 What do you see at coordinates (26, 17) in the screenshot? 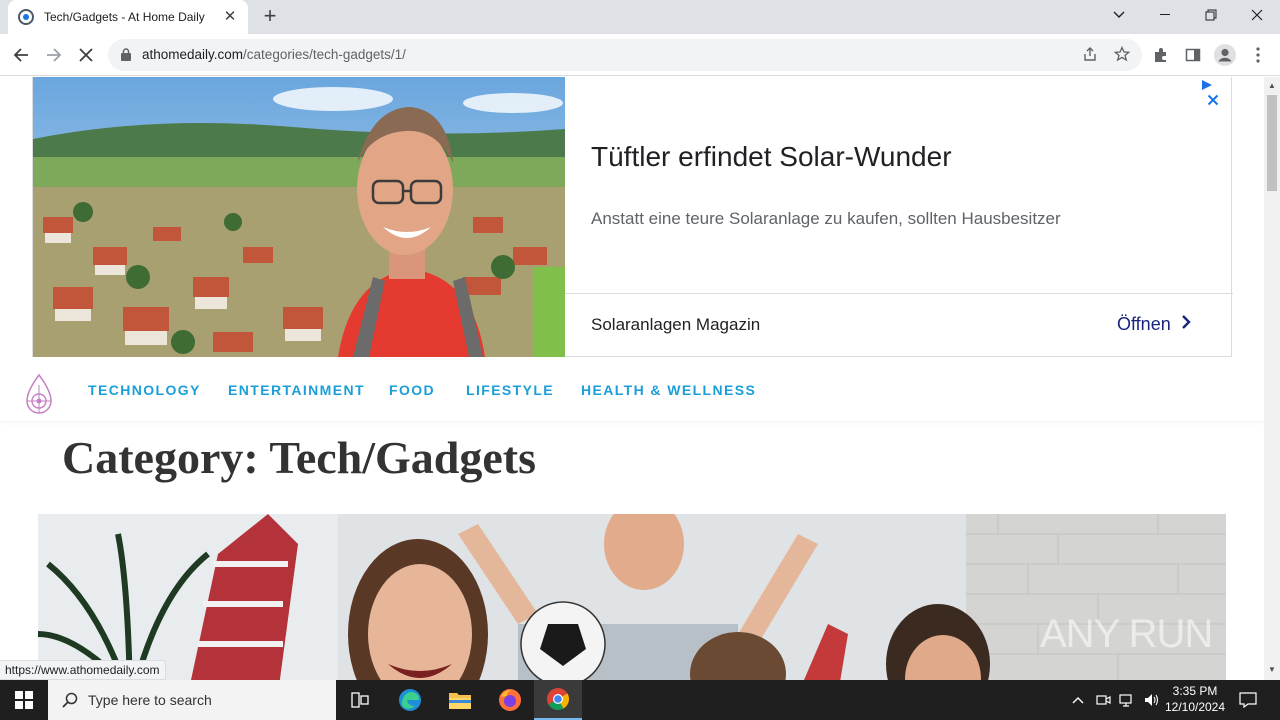
I see `site-favicon-icon` at bounding box center [26, 17].